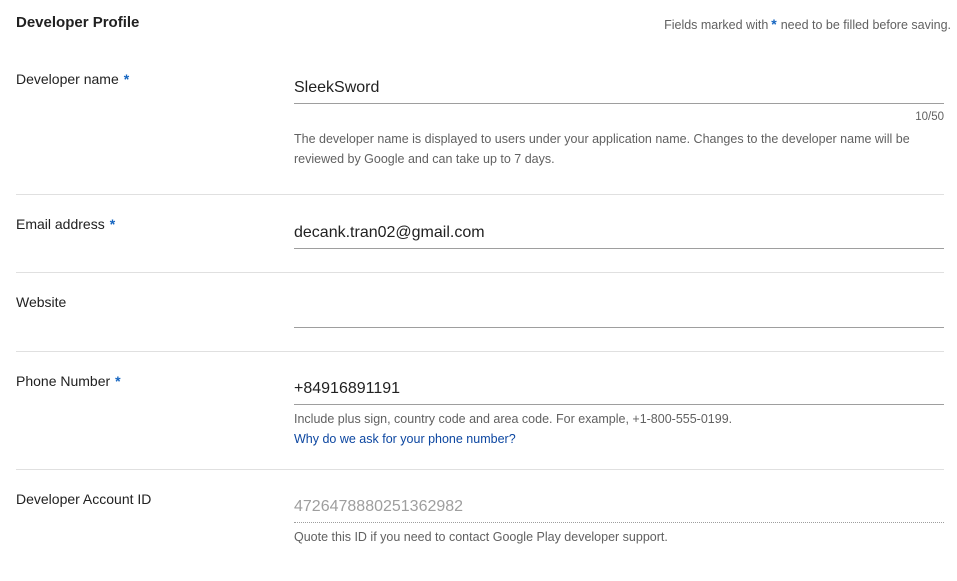 The width and height of the screenshot is (957, 581). I want to click on email-row: Email address * decank.tran02@gmail.com, so click(480, 234).